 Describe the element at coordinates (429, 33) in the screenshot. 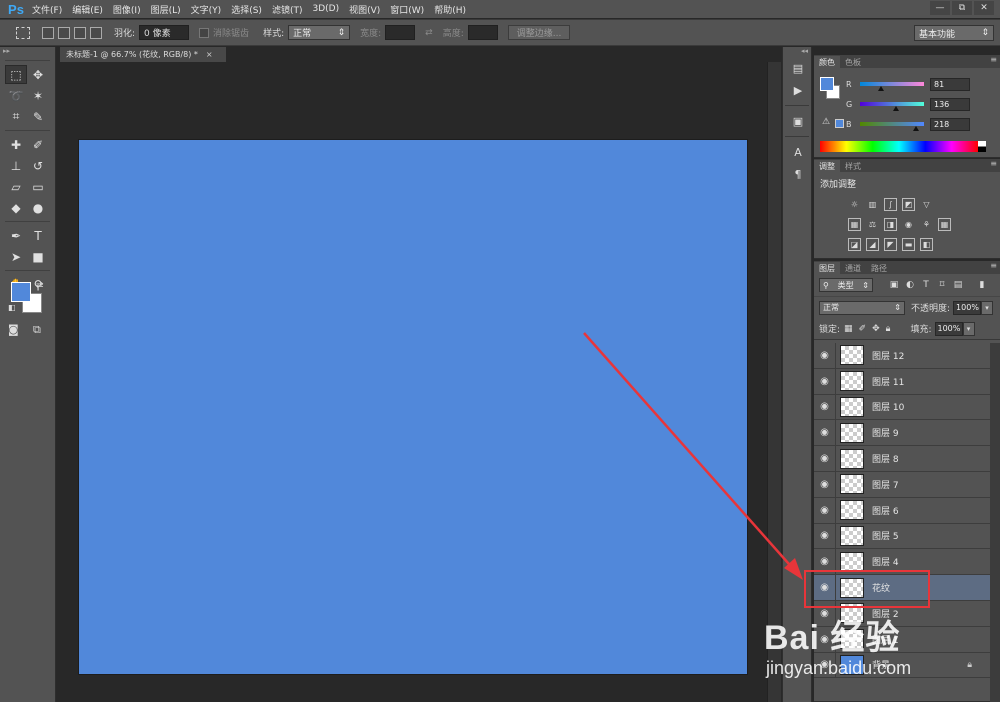

I see `swap-icon: ⇄` at that location.